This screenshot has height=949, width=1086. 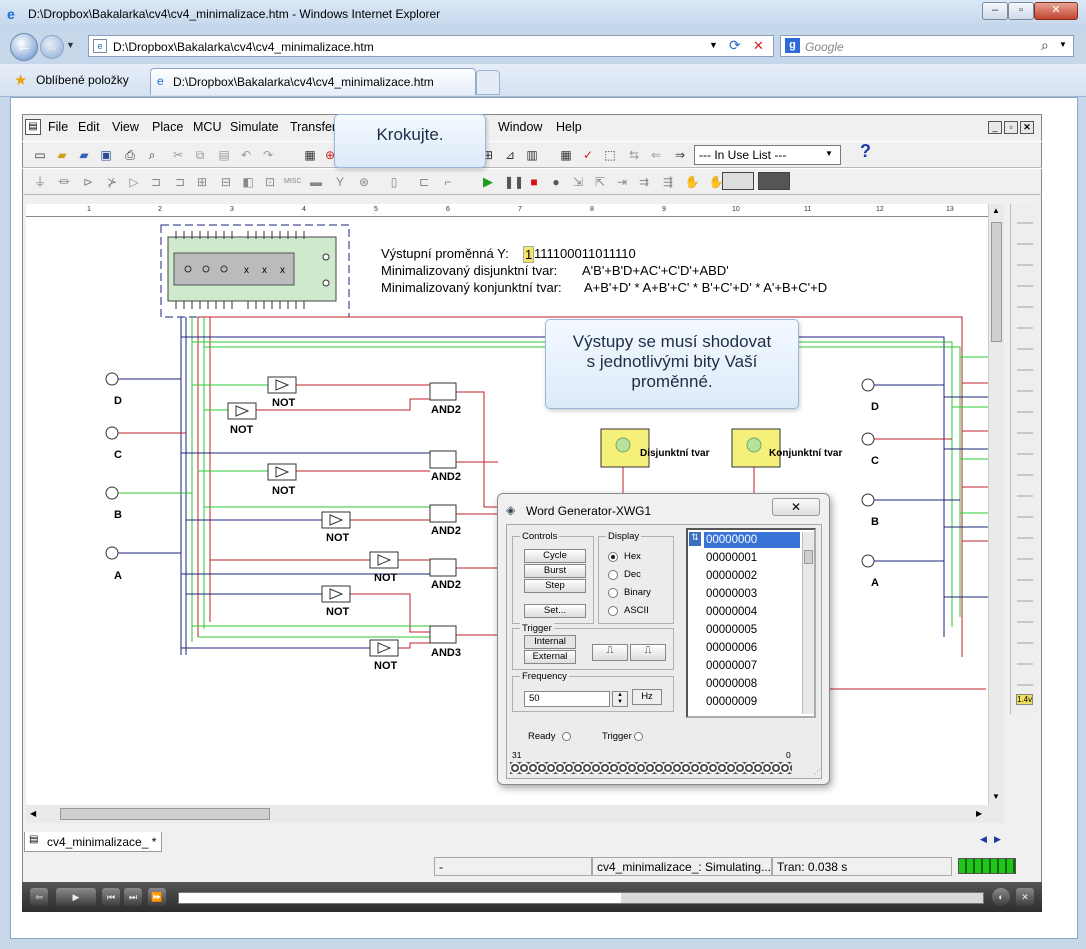 I want to click on scroll-left-icon: ◀, so click(x=33, y=813).